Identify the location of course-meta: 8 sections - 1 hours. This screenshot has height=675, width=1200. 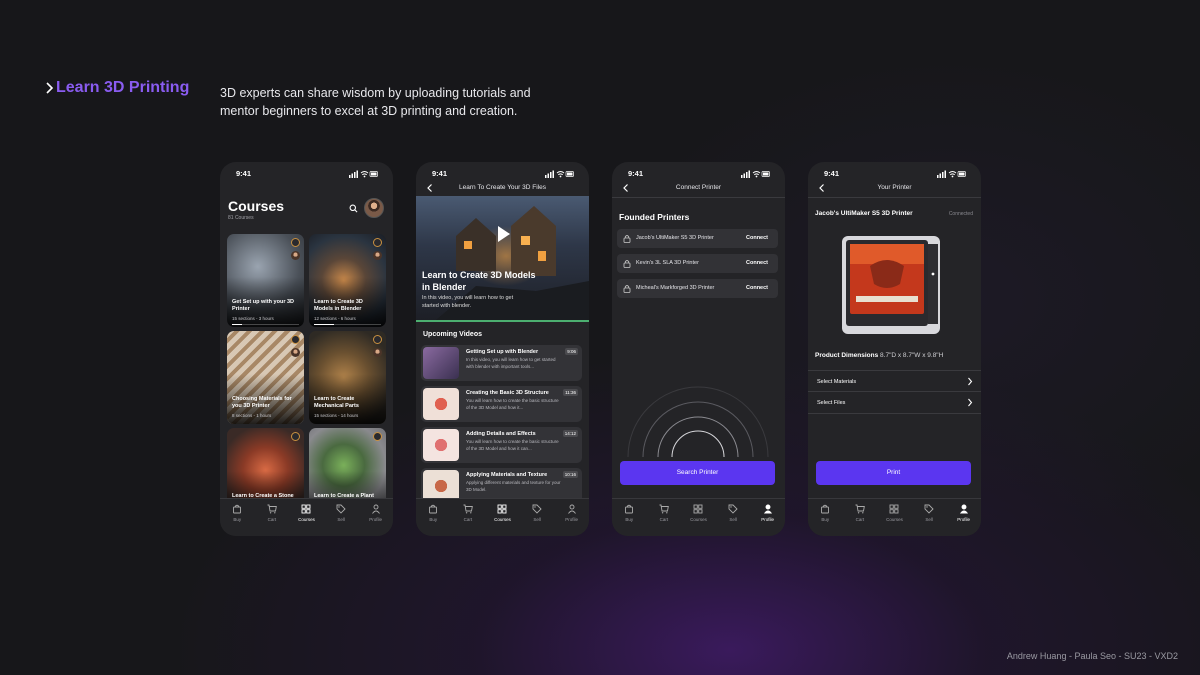
(252, 415).